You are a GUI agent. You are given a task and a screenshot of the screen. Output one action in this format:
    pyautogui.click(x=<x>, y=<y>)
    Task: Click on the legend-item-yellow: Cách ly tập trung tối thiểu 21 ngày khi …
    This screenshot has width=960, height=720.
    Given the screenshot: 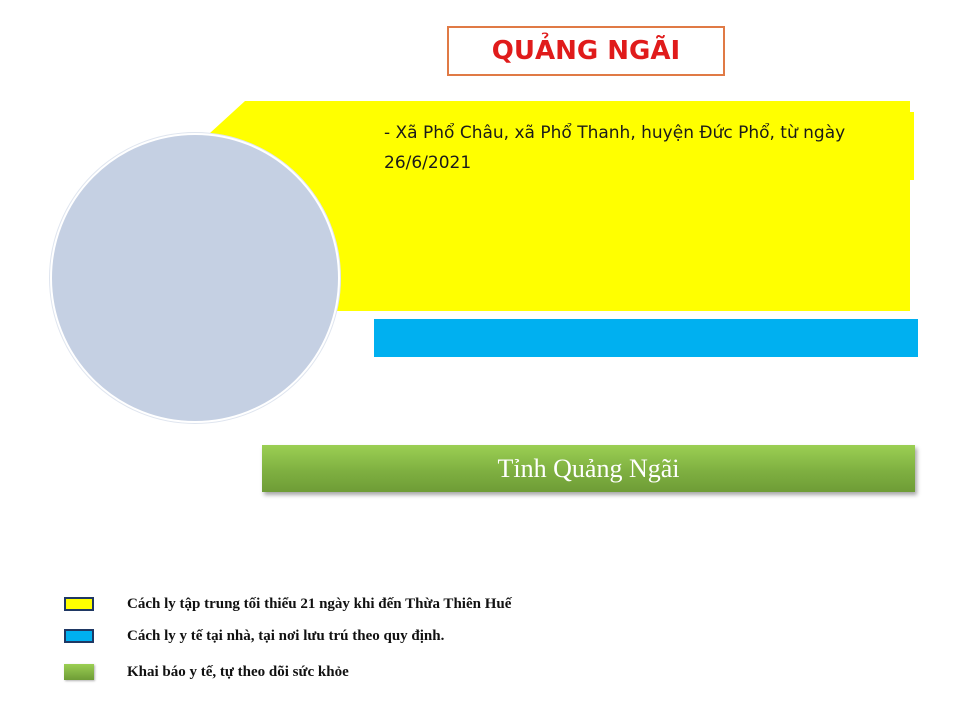 What is the action you would take?
    pyautogui.click(x=287, y=604)
    